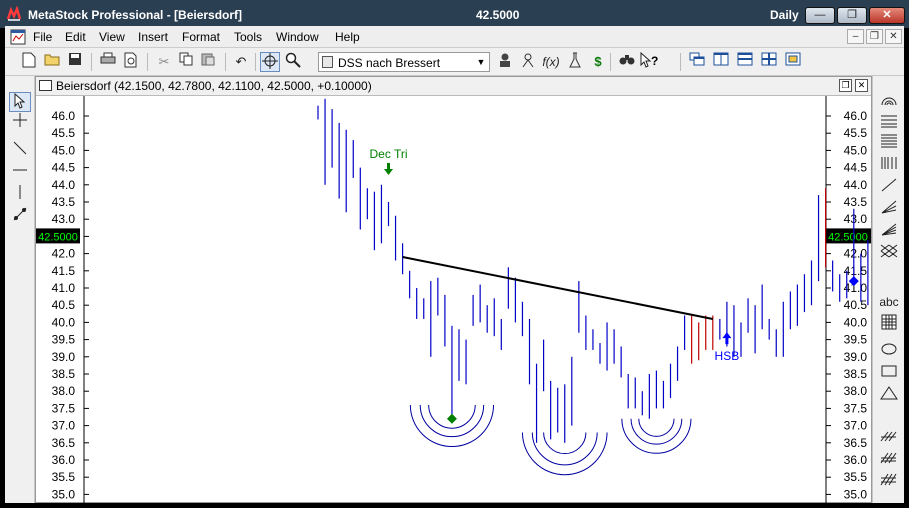 The height and width of the screenshot is (508, 909). I want to click on mdi-restore-button: ❐, so click(874, 36).